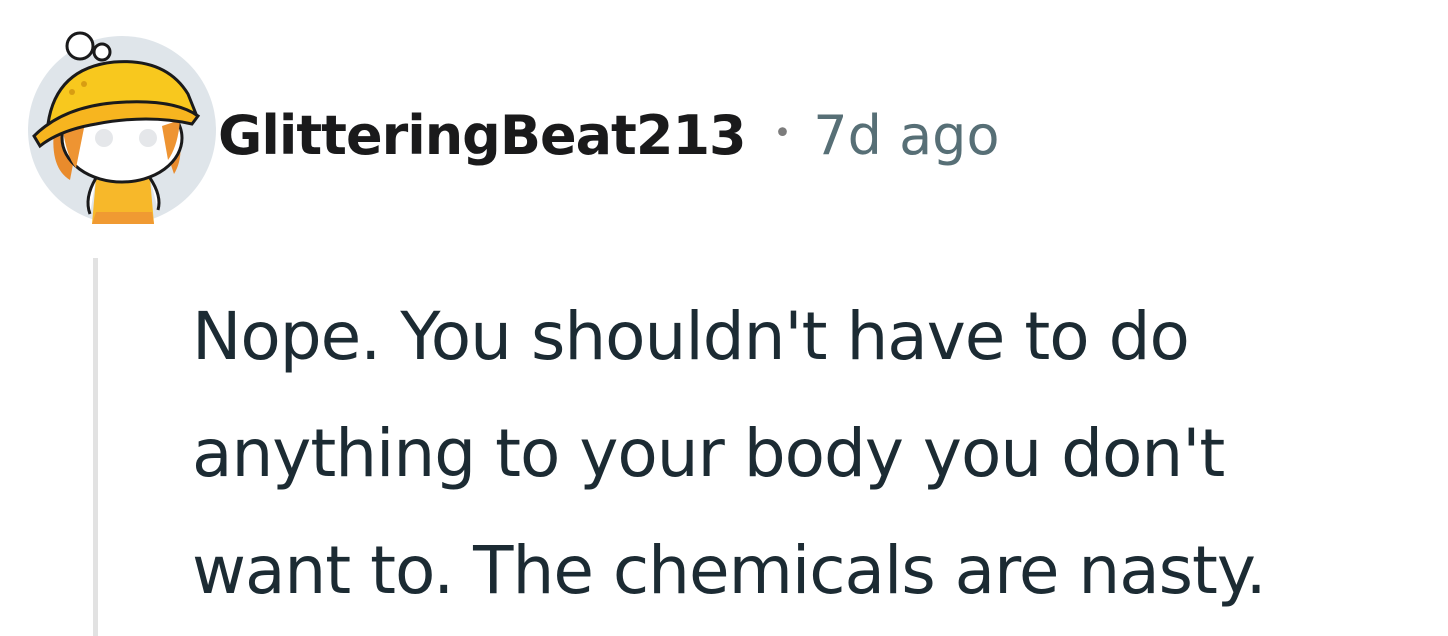 This screenshot has width=1448, height=636. Describe the element at coordinates (691, 336) in the screenshot. I see `comment-body-line: Nope. You shouldn't have to do` at that location.